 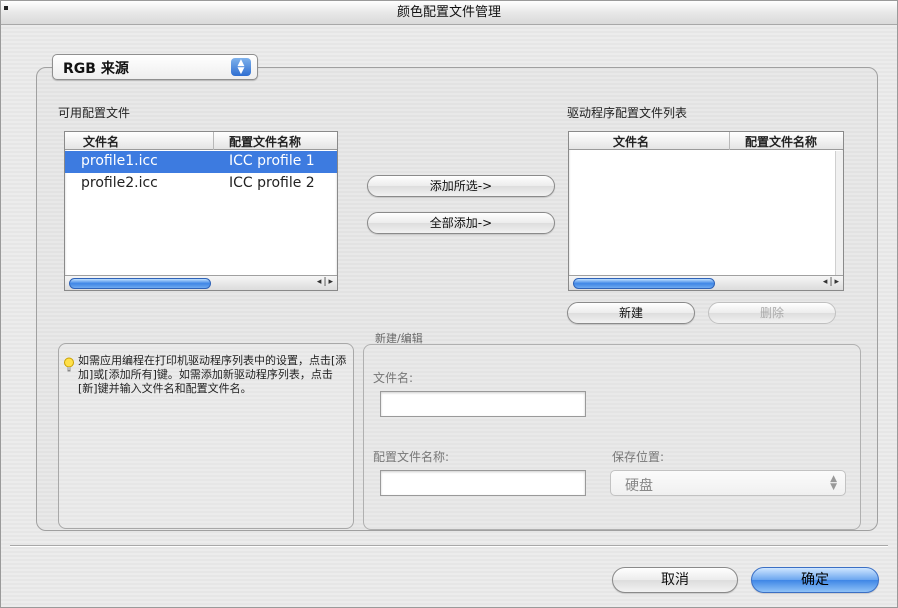 I want to click on available-profiles-label: 可用配置文件, so click(x=94, y=113).